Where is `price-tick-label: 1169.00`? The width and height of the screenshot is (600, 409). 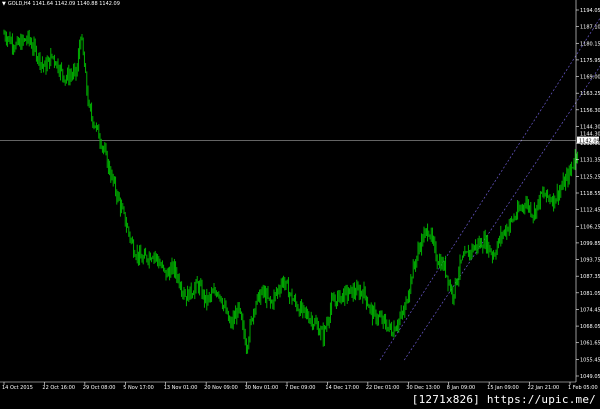
price-tick-label: 1169.00 is located at coordinates (590, 78).